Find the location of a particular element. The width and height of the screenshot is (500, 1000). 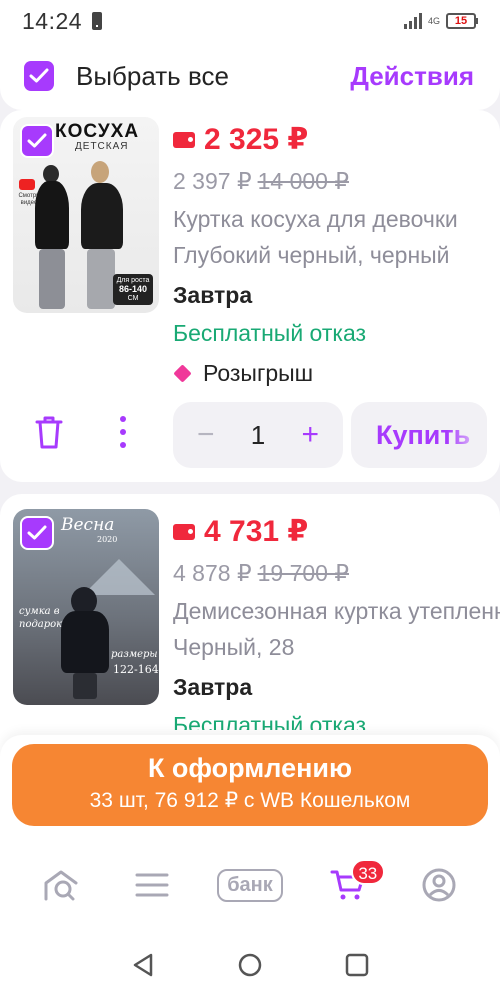

select-all-checkbox is located at coordinates (39, 76).